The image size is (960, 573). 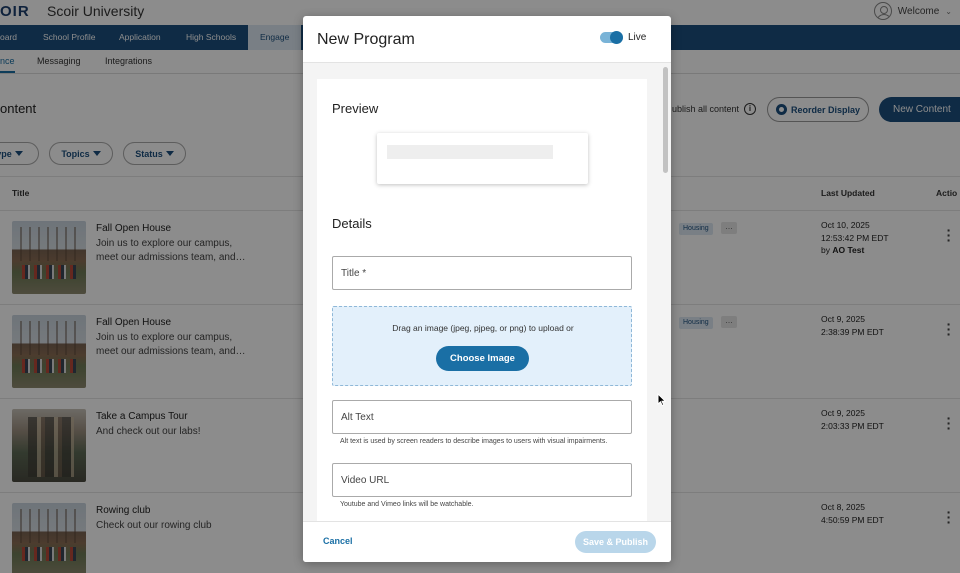 I want to click on details-heading: Details, so click(x=352, y=223).